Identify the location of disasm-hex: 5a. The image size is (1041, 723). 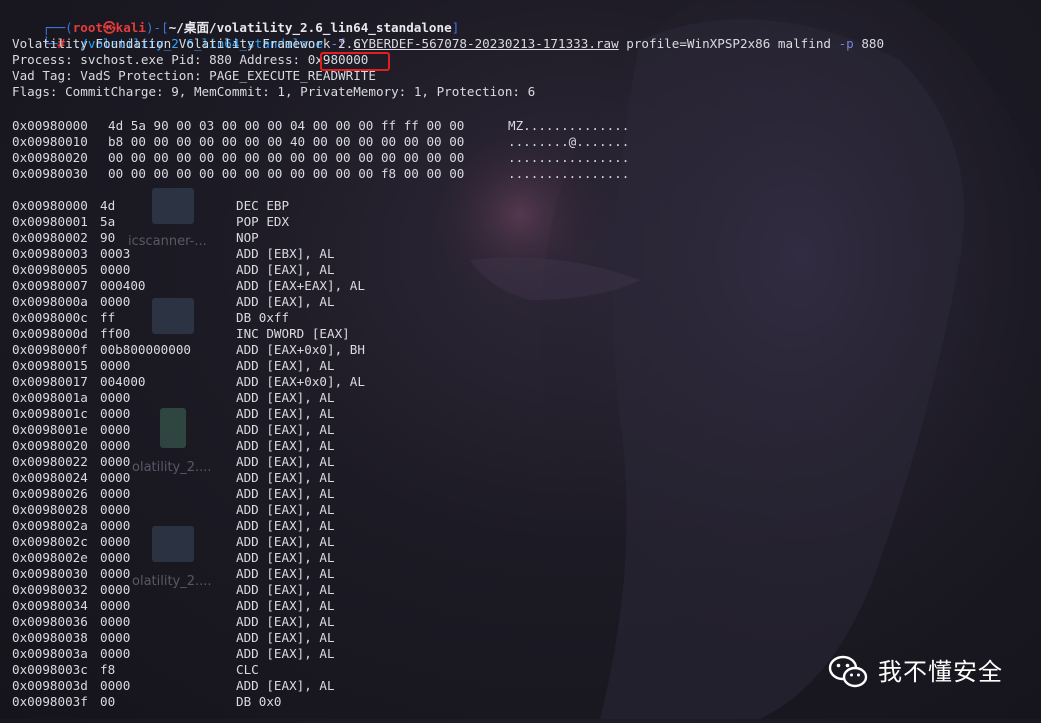
(108, 221).